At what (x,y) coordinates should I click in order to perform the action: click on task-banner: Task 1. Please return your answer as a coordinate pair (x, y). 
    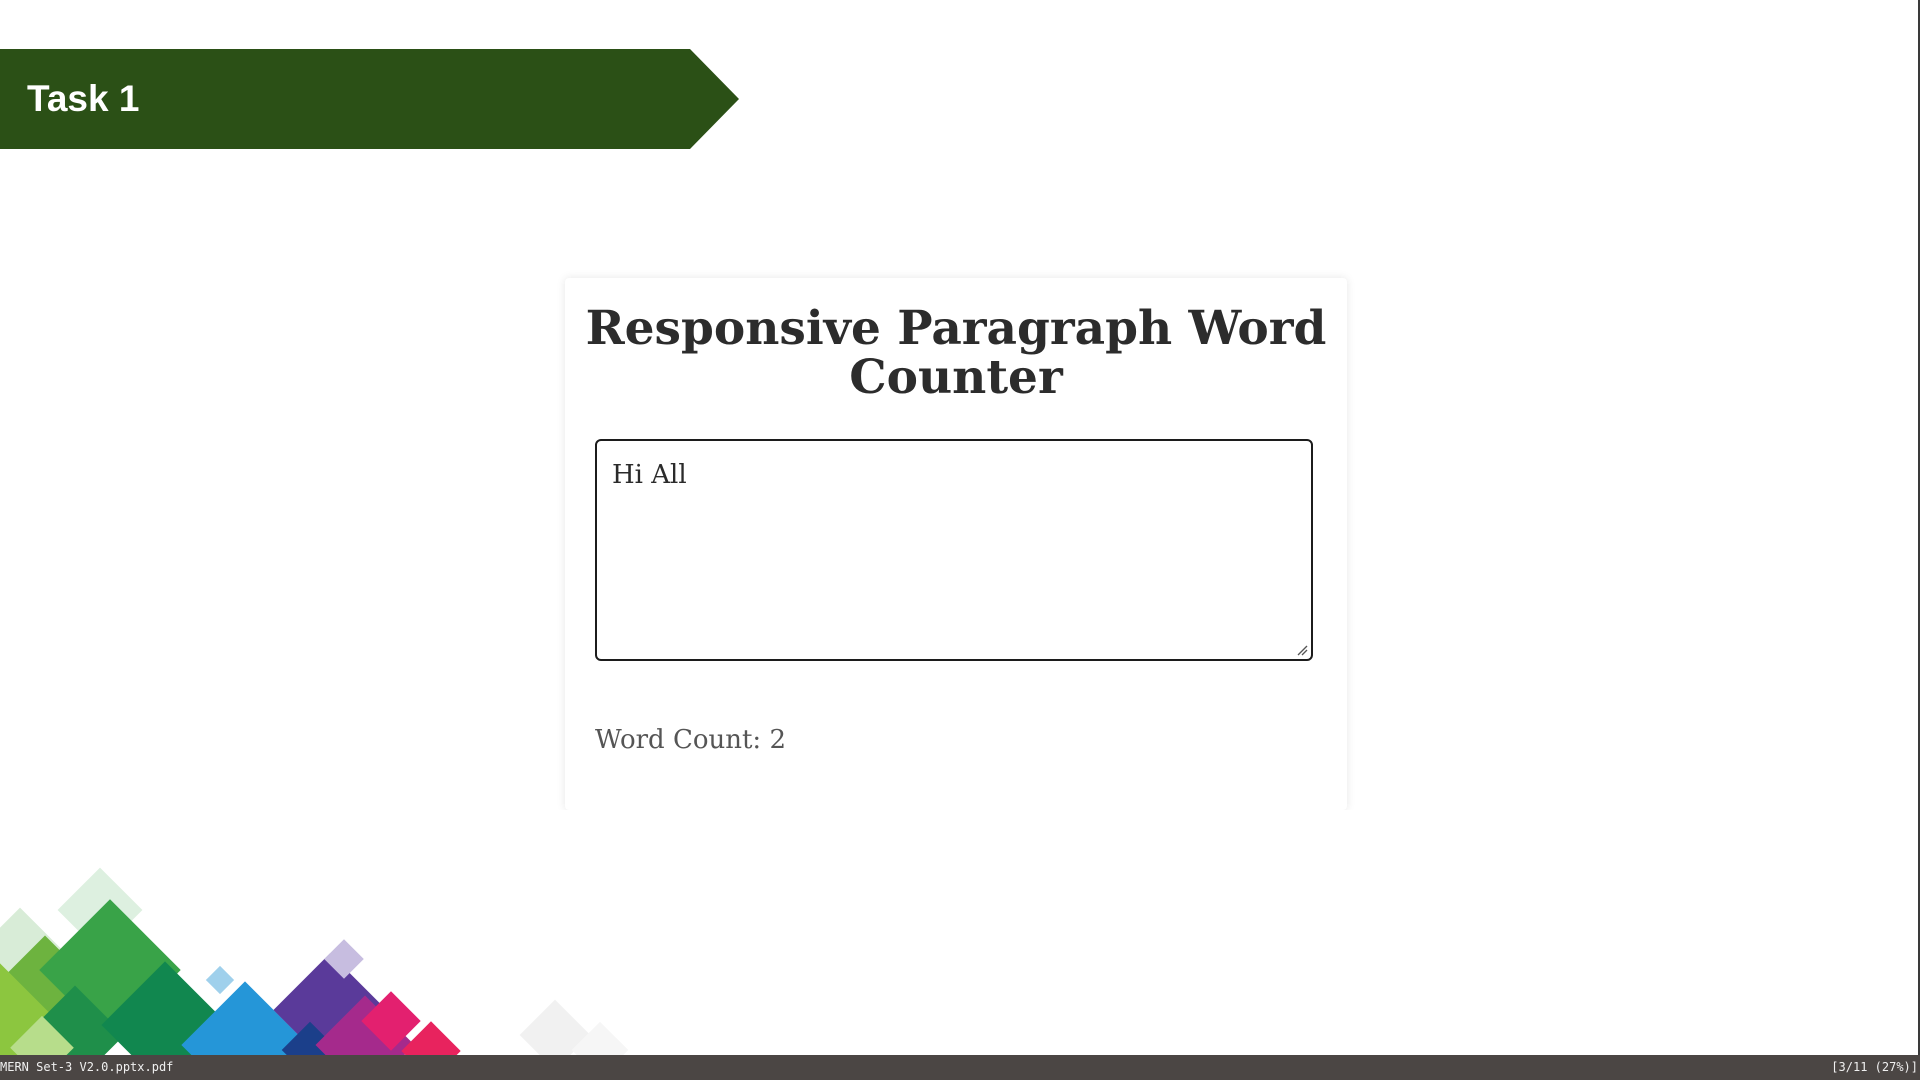
    Looking at the image, I should click on (369, 99).